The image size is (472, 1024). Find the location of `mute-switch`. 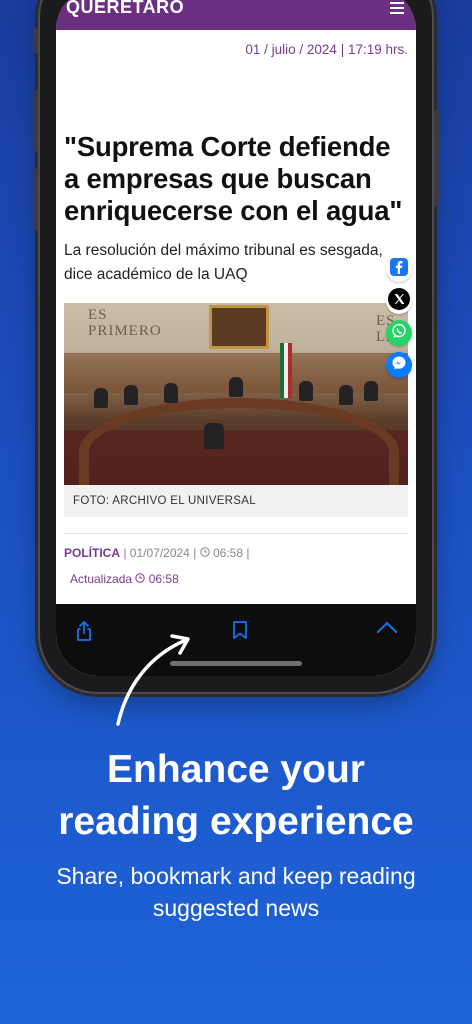

mute-switch is located at coordinates (35, 41).